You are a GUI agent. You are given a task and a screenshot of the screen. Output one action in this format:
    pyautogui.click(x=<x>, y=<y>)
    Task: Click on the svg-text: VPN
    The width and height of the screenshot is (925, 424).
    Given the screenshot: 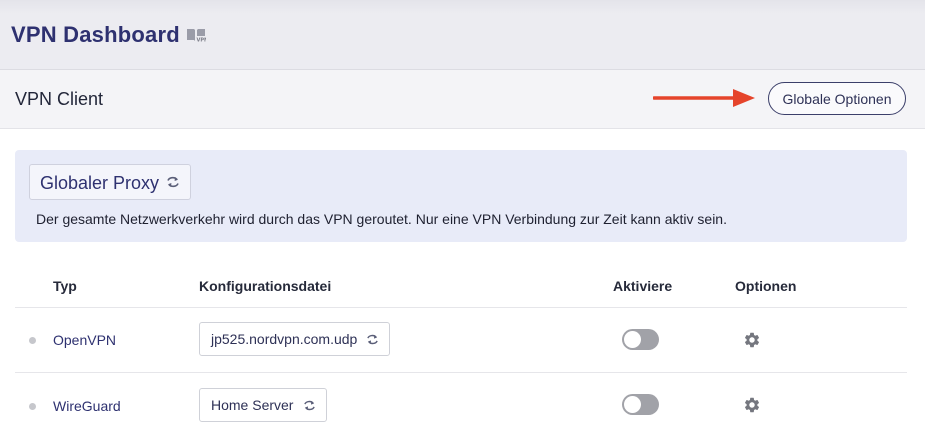 What is the action you would take?
    pyautogui.click(x=202, y=41)
    